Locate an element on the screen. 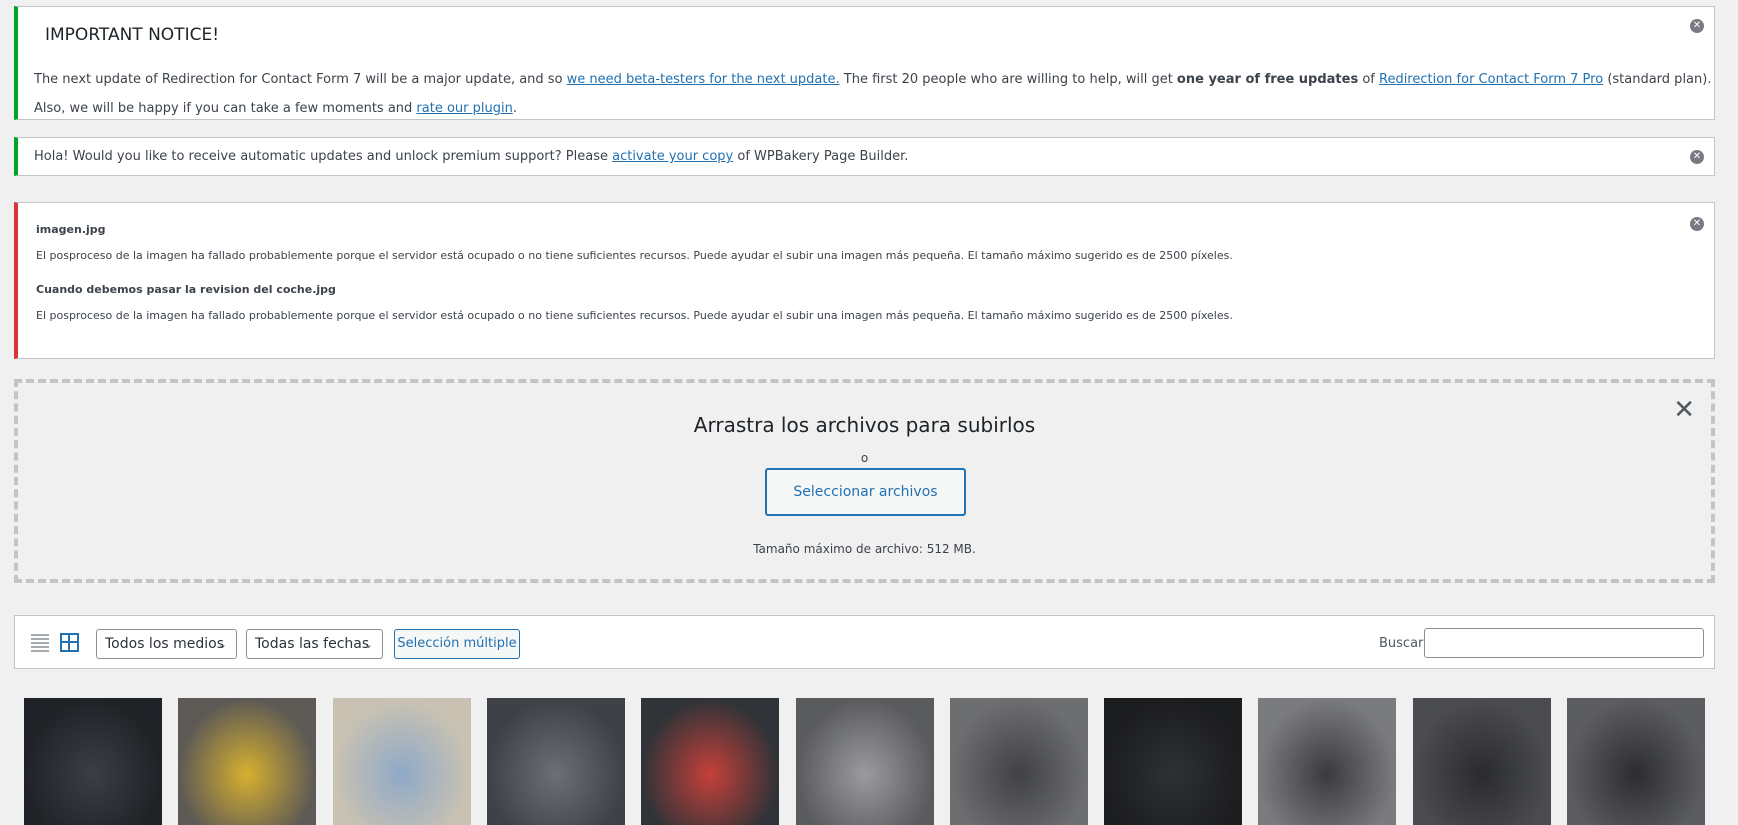  notice-bold-text: one year of free updates is located at coordinates (1267, 79).